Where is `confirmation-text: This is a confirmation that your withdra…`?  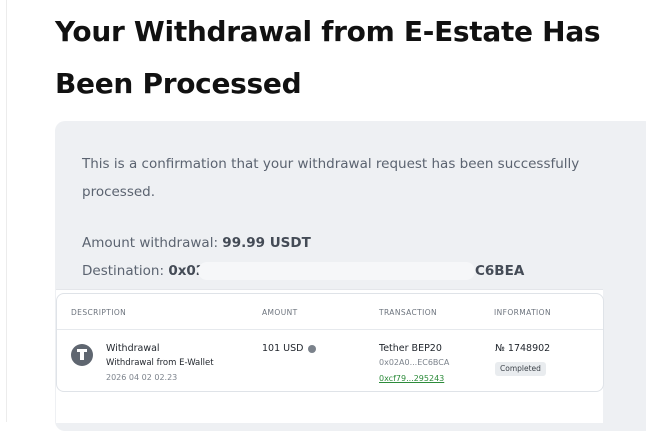 confirmation-text: This is a confirmation that your withdra… is located at coordinates (331, 178).